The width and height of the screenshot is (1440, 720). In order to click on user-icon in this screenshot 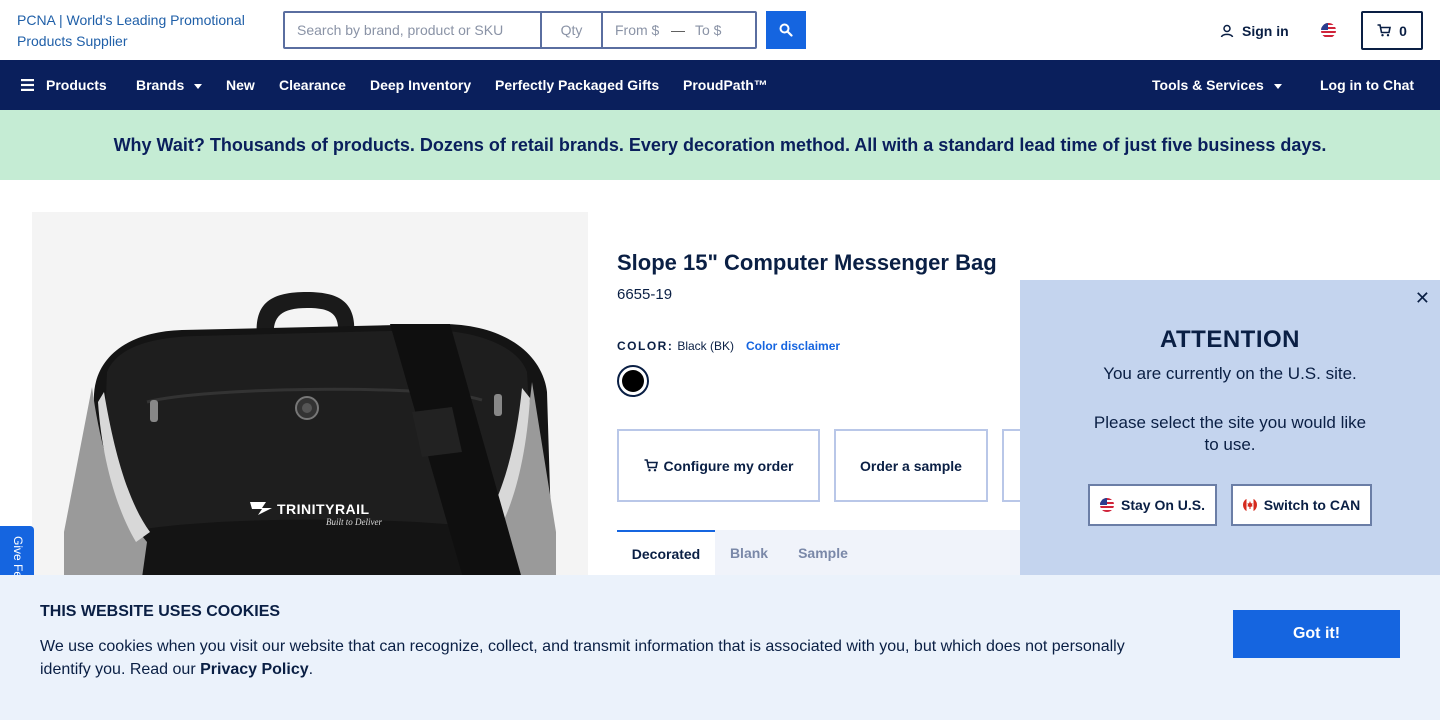, I will do `click(1227, 31)`.